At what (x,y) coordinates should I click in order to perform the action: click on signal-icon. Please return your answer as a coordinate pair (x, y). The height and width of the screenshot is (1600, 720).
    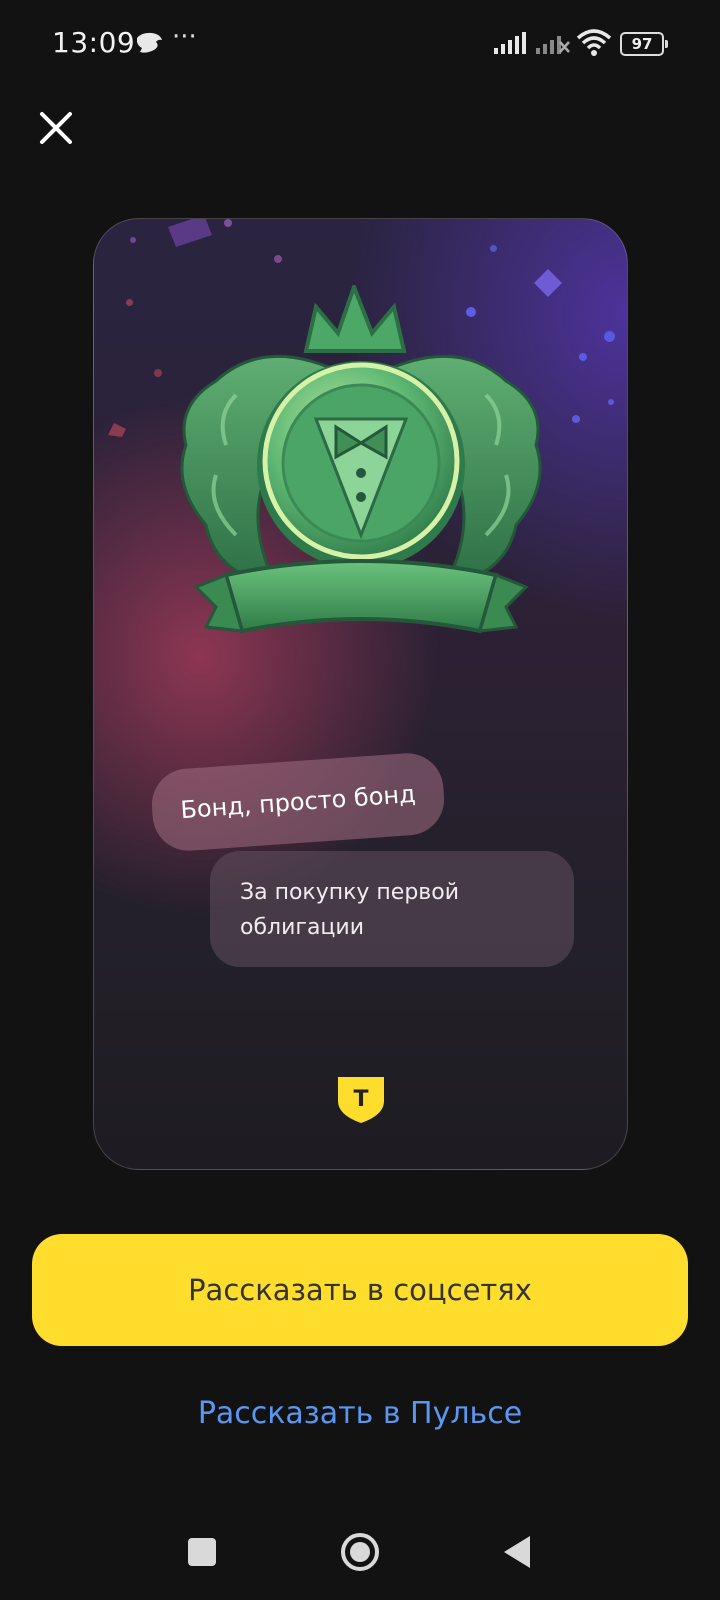
    Looking at the image, I should click on (510, 43).